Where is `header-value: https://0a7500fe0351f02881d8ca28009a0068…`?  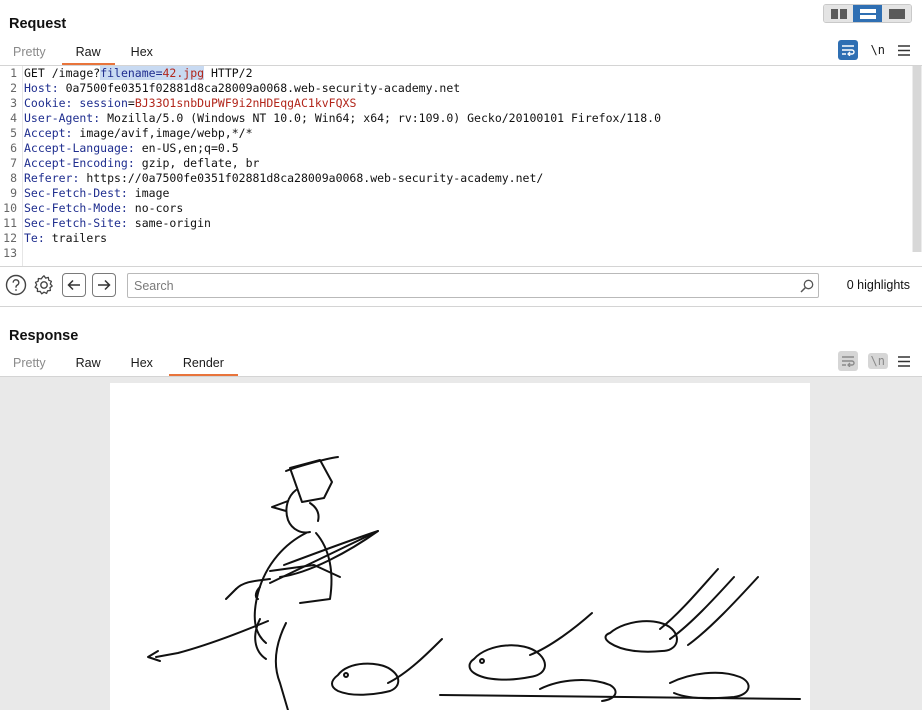
header-value: https://0a7500fe0351f02881d8ca28009a0068… is located at coordinates (315, 178).